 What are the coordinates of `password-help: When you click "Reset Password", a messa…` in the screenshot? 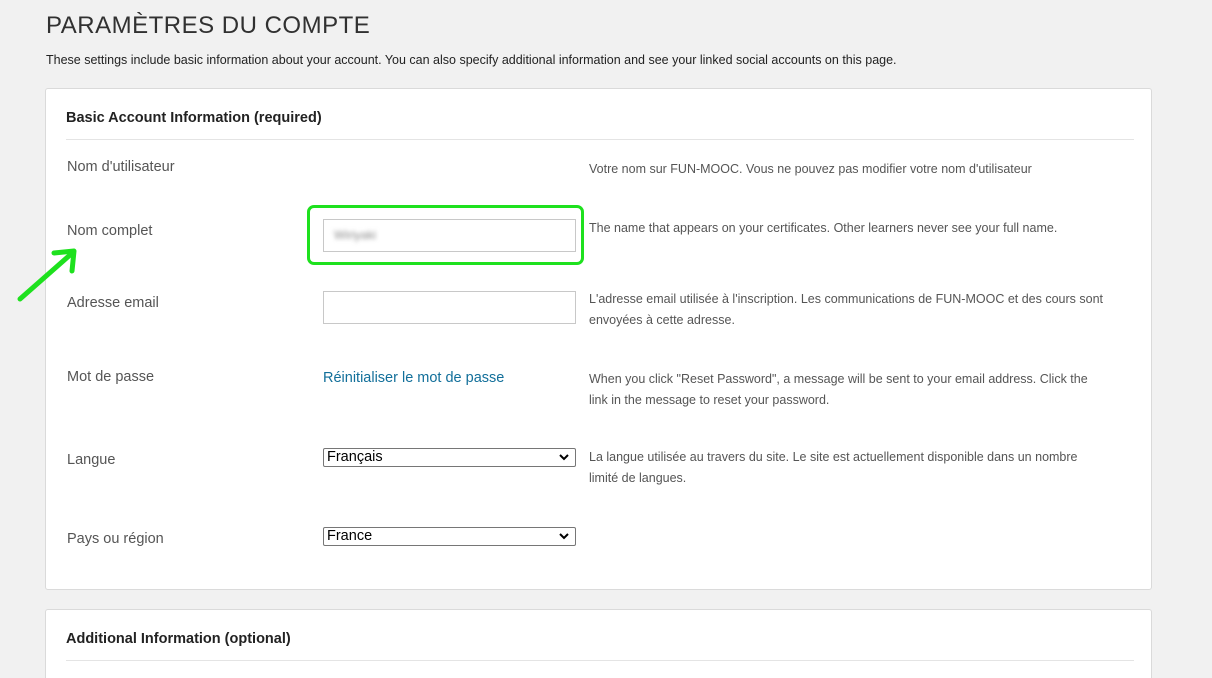 It's located at (838, 389).